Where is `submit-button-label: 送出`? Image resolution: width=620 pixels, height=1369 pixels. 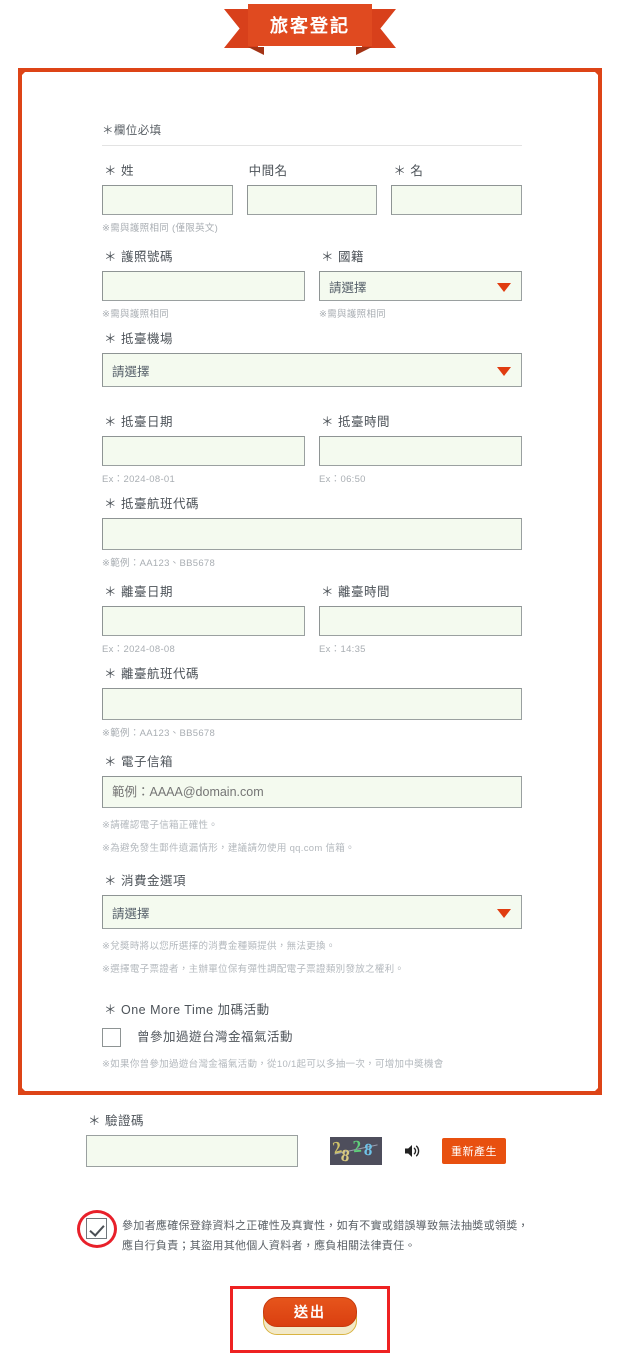 submit-button-label: 送出 is located at coordinates (310, 1312).